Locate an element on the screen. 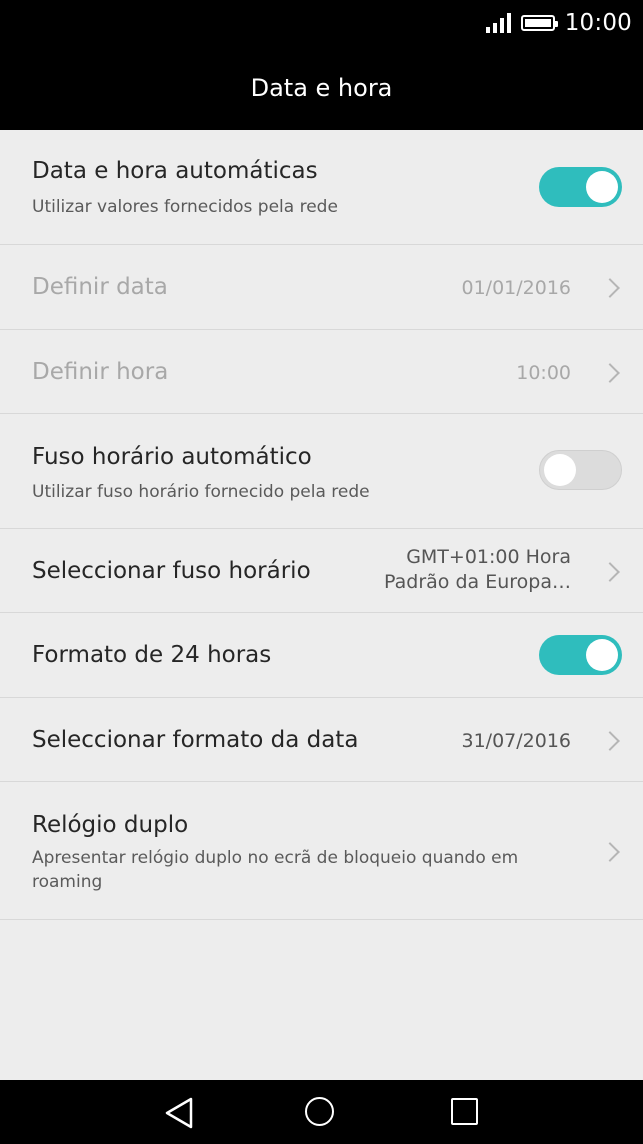 The width and height of the screenshot is (643, 1144). status-bar: 10:00 is located at coordinates (321, 23).